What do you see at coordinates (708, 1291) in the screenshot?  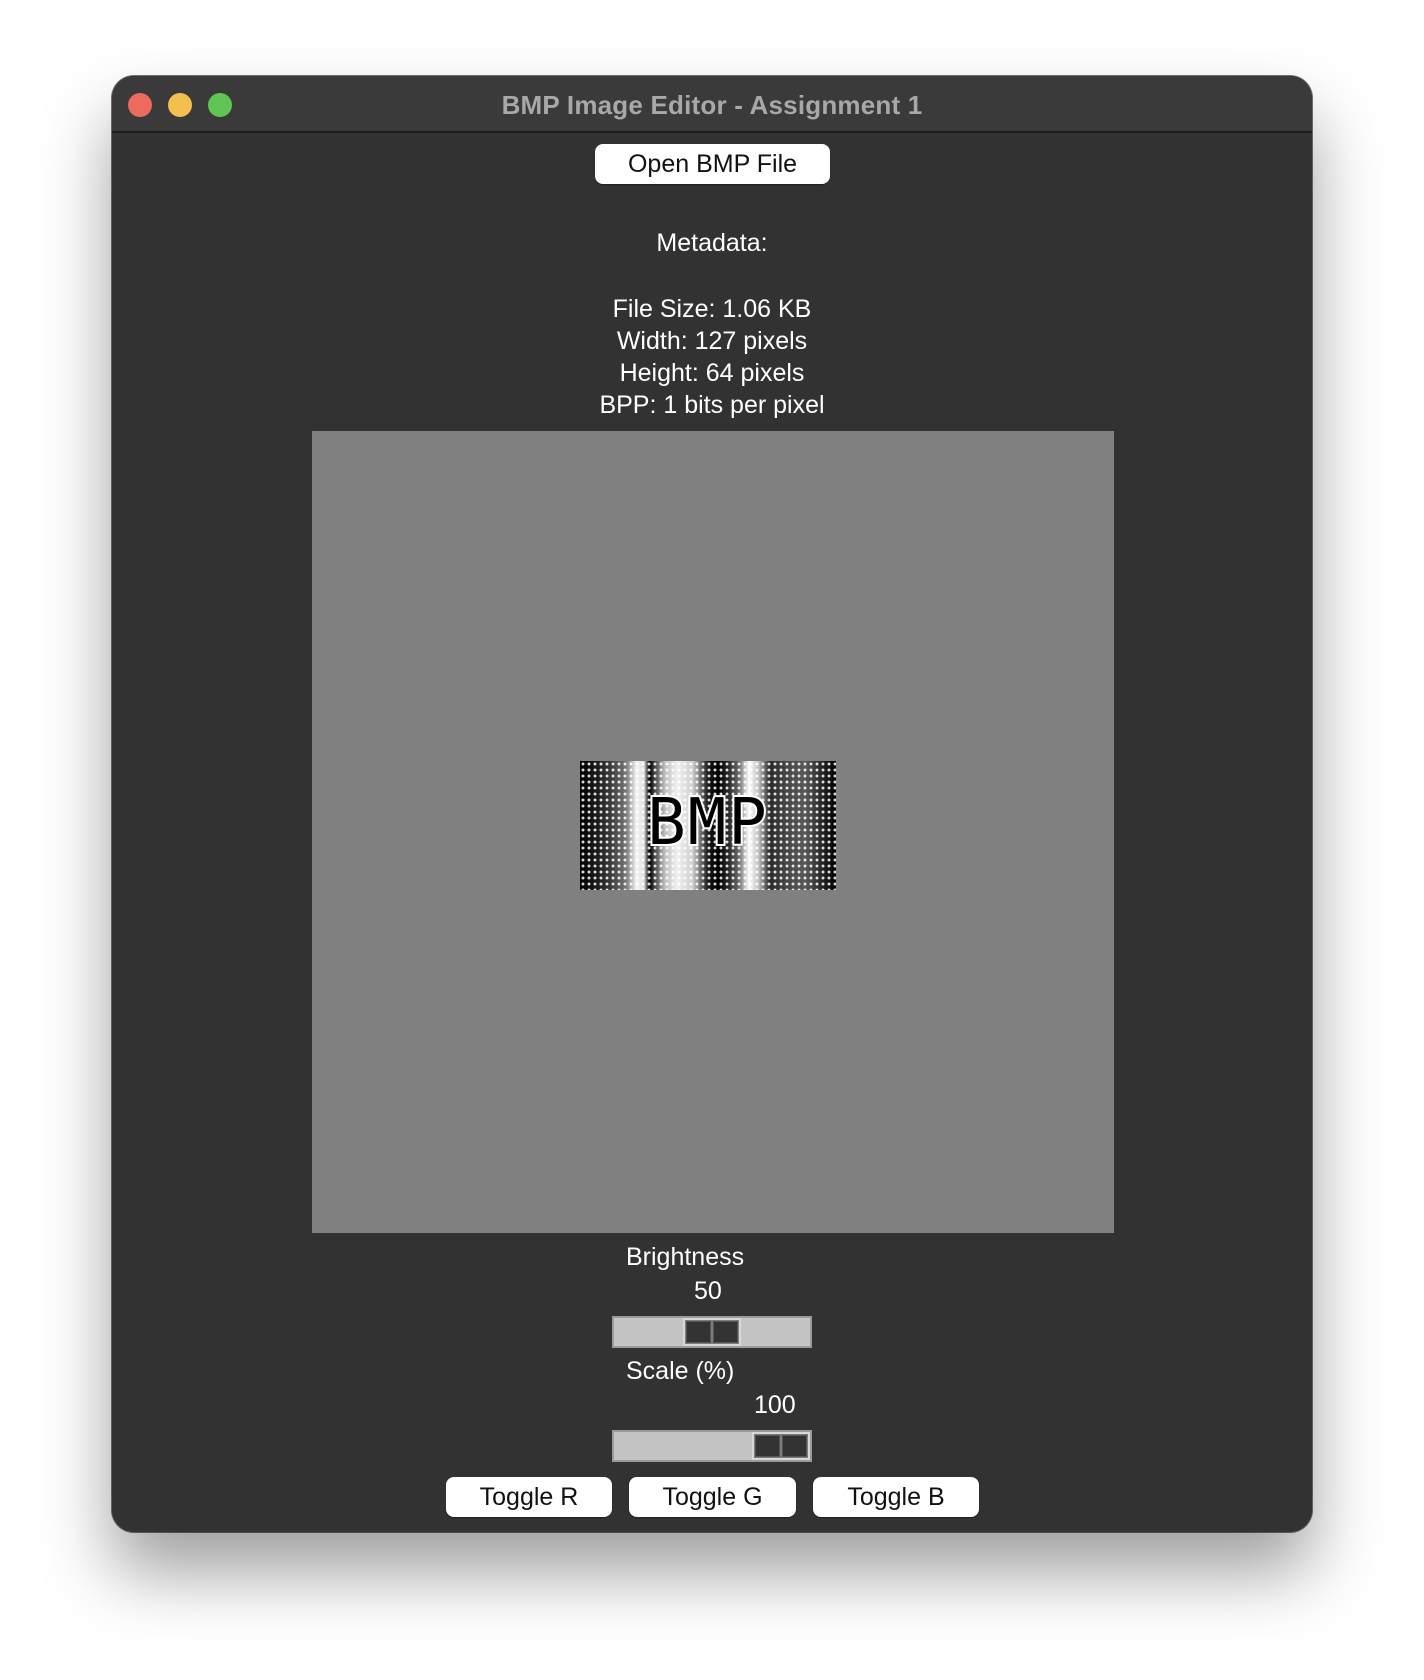 I see `brightness-value: 50` at bounding box center [708, 1291].